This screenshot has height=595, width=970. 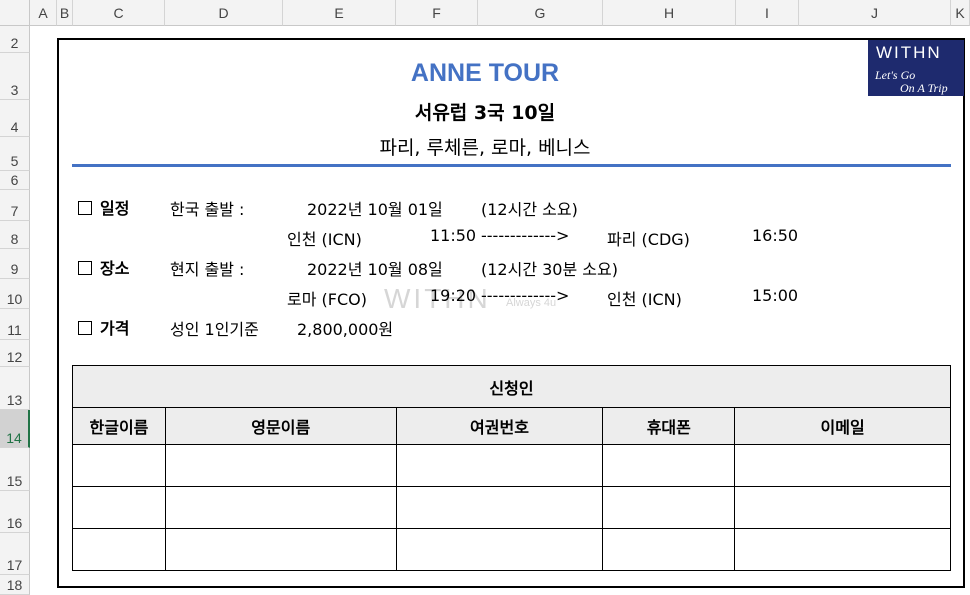 I want to click on price-value: 2,800,000원, so click(x=345, y=329).